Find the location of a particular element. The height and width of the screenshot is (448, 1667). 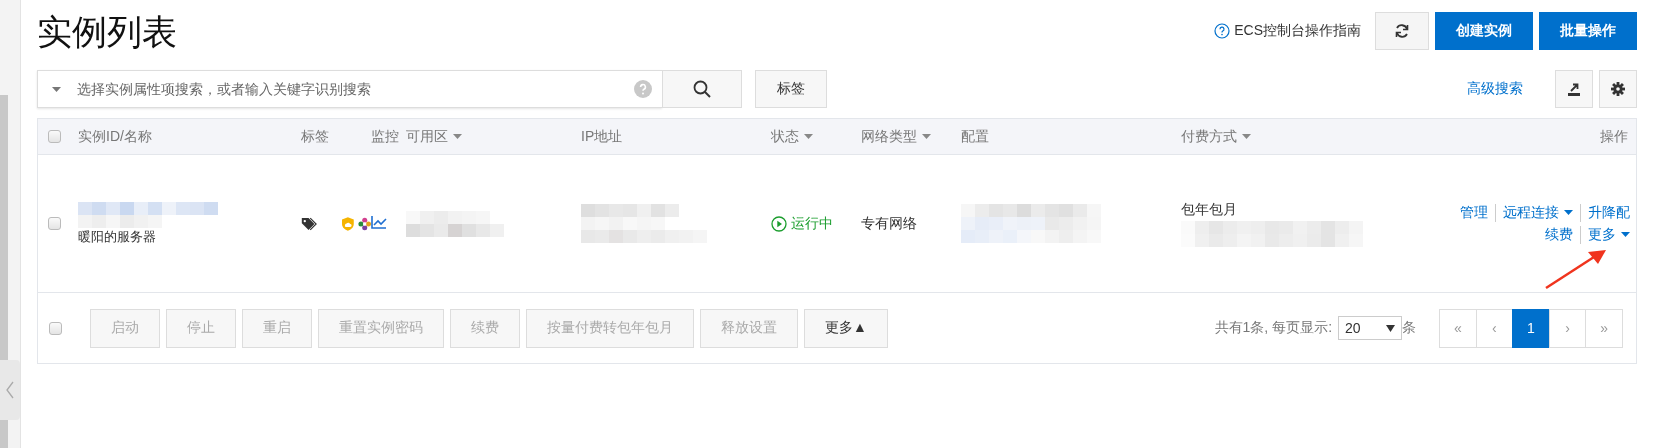

export-button is located at coordinates (1574, 89).